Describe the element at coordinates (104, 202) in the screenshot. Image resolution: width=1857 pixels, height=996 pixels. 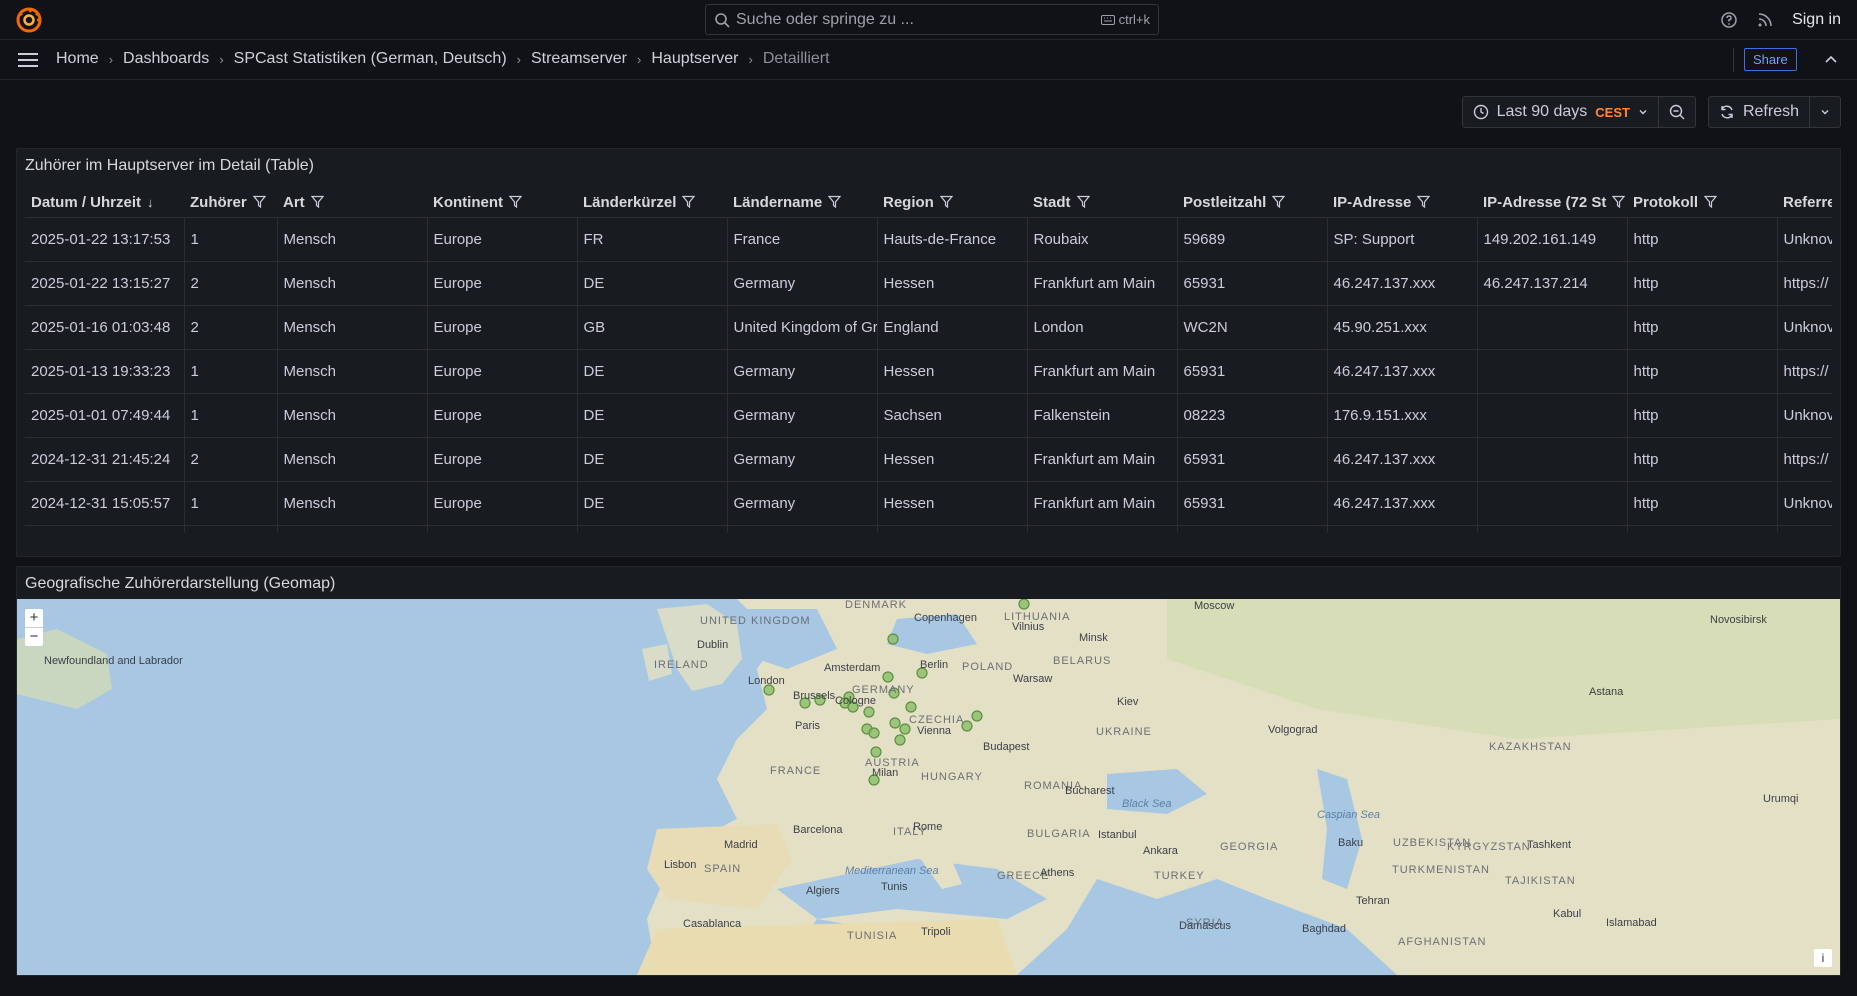
I see `column-header: Datum / Uhrzeit ↓` at that location.